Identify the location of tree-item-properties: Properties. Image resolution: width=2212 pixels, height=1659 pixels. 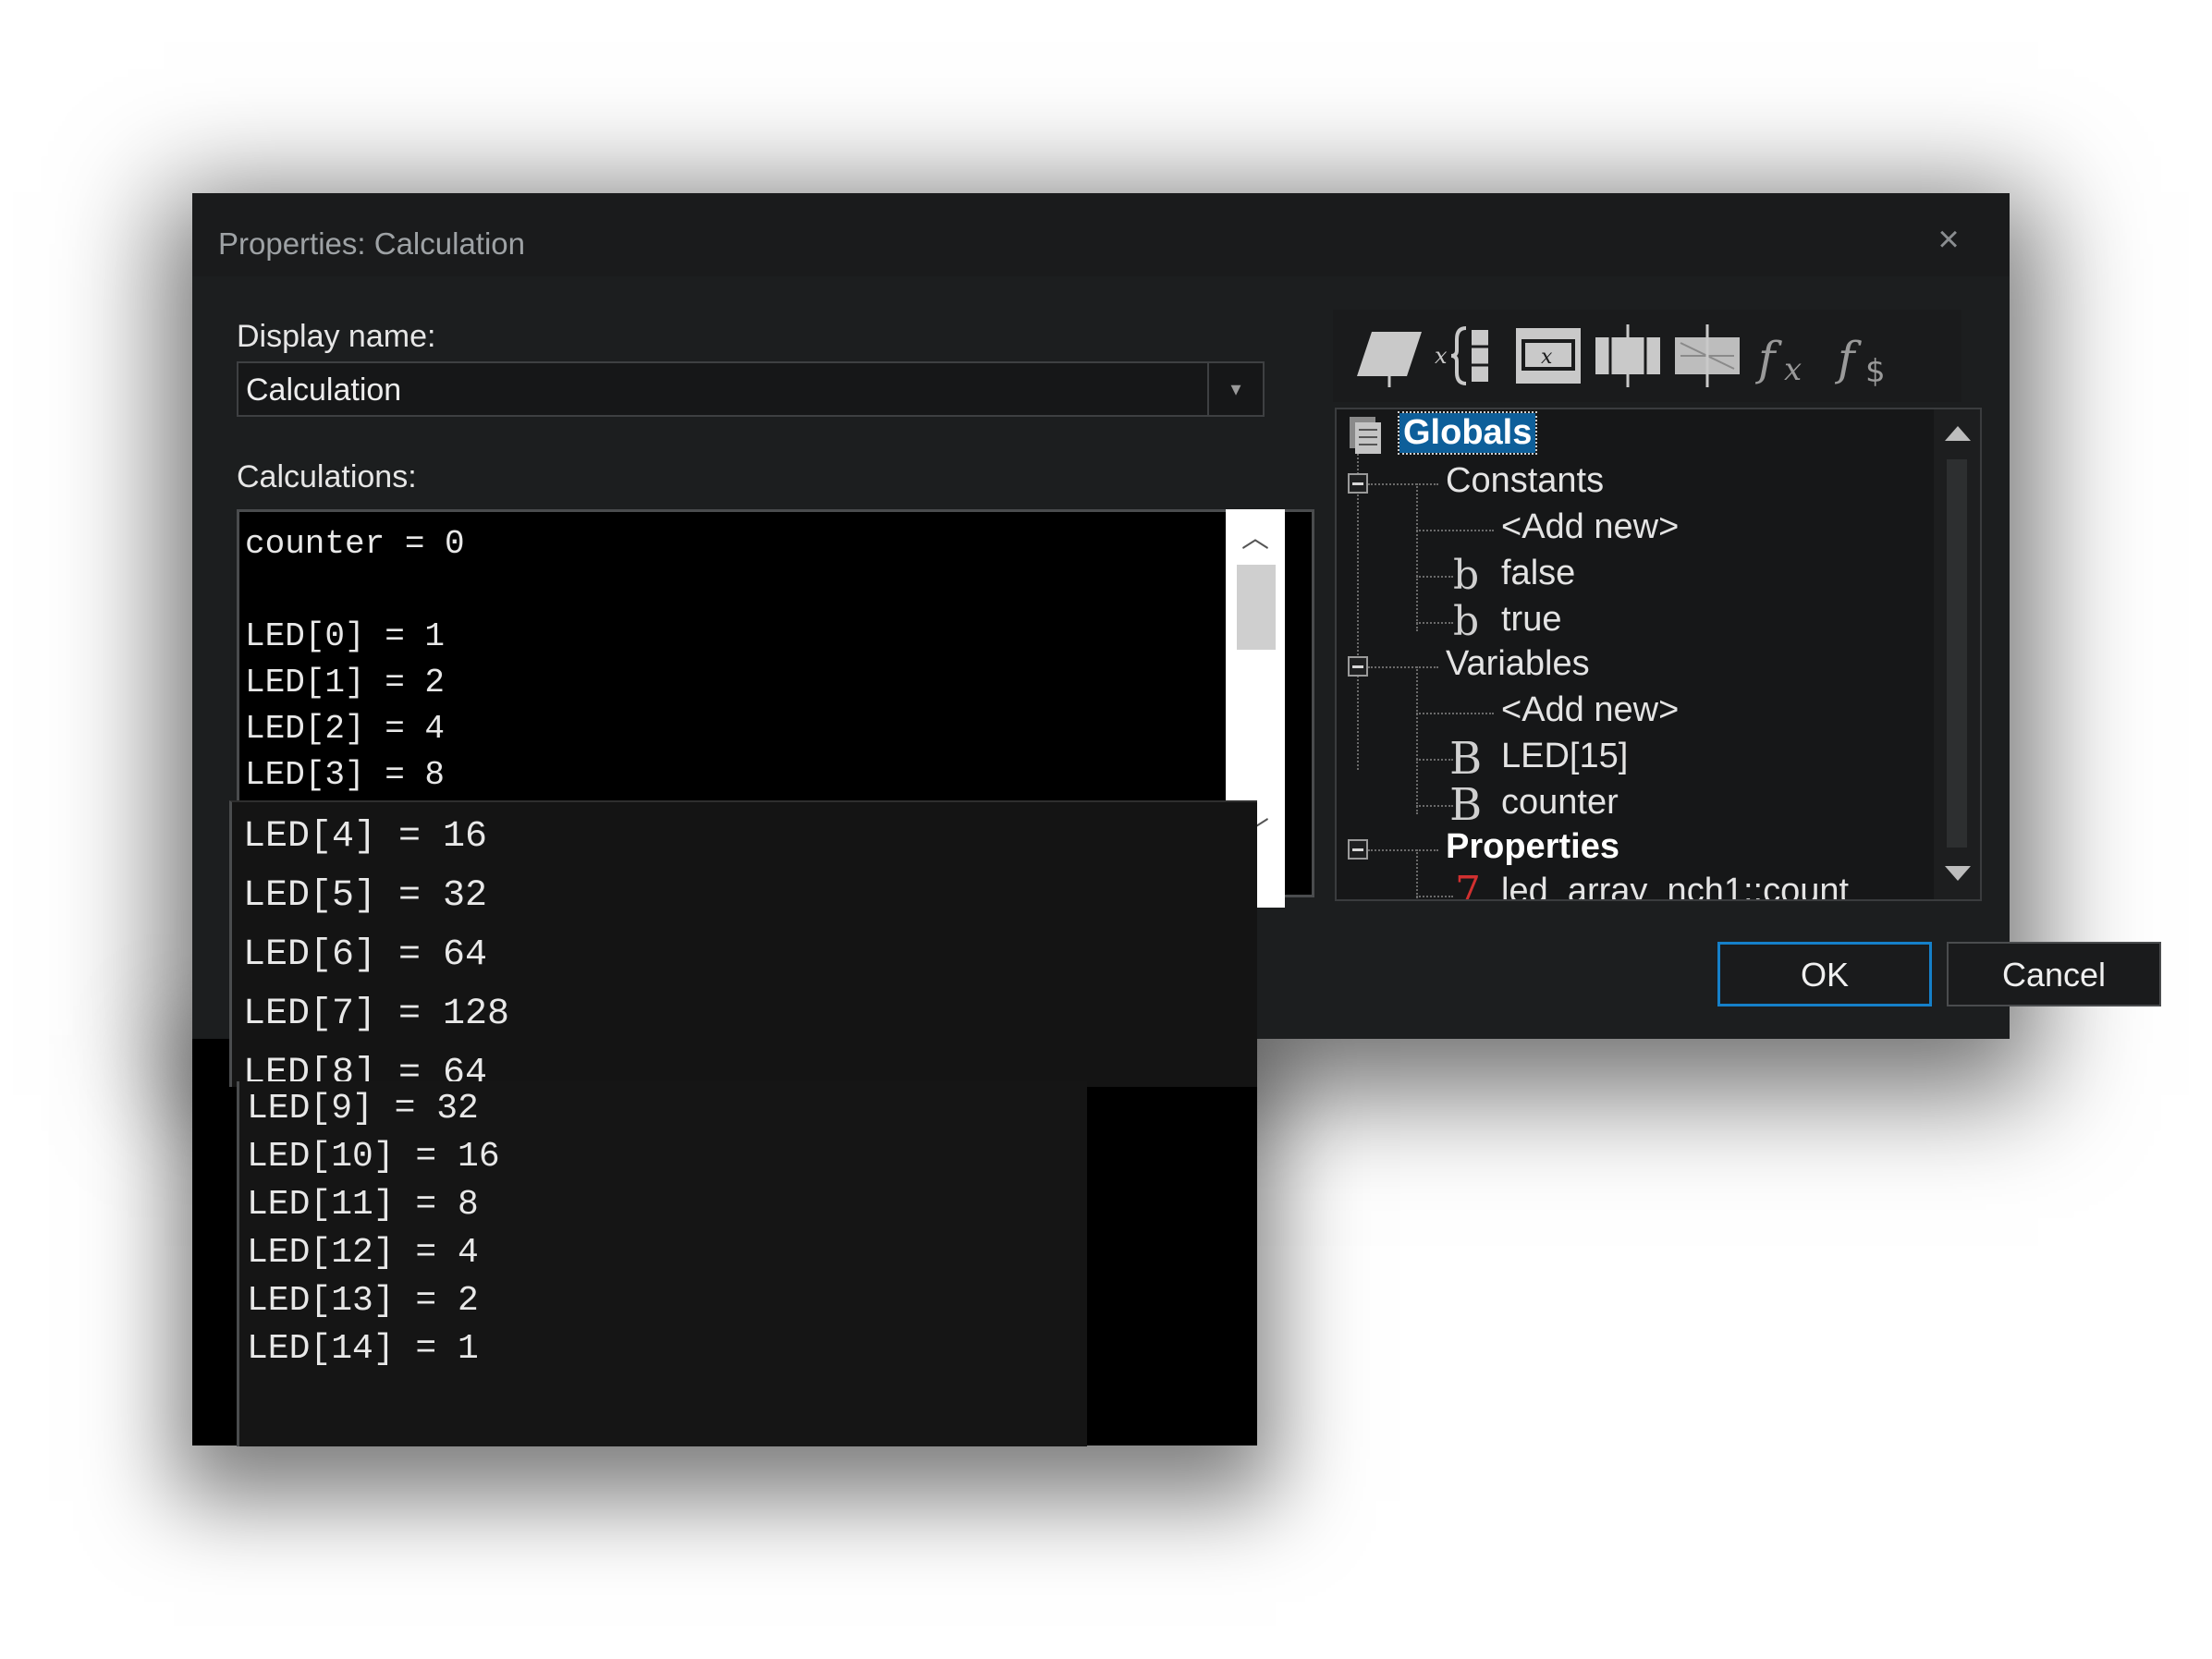
(1532, 847).